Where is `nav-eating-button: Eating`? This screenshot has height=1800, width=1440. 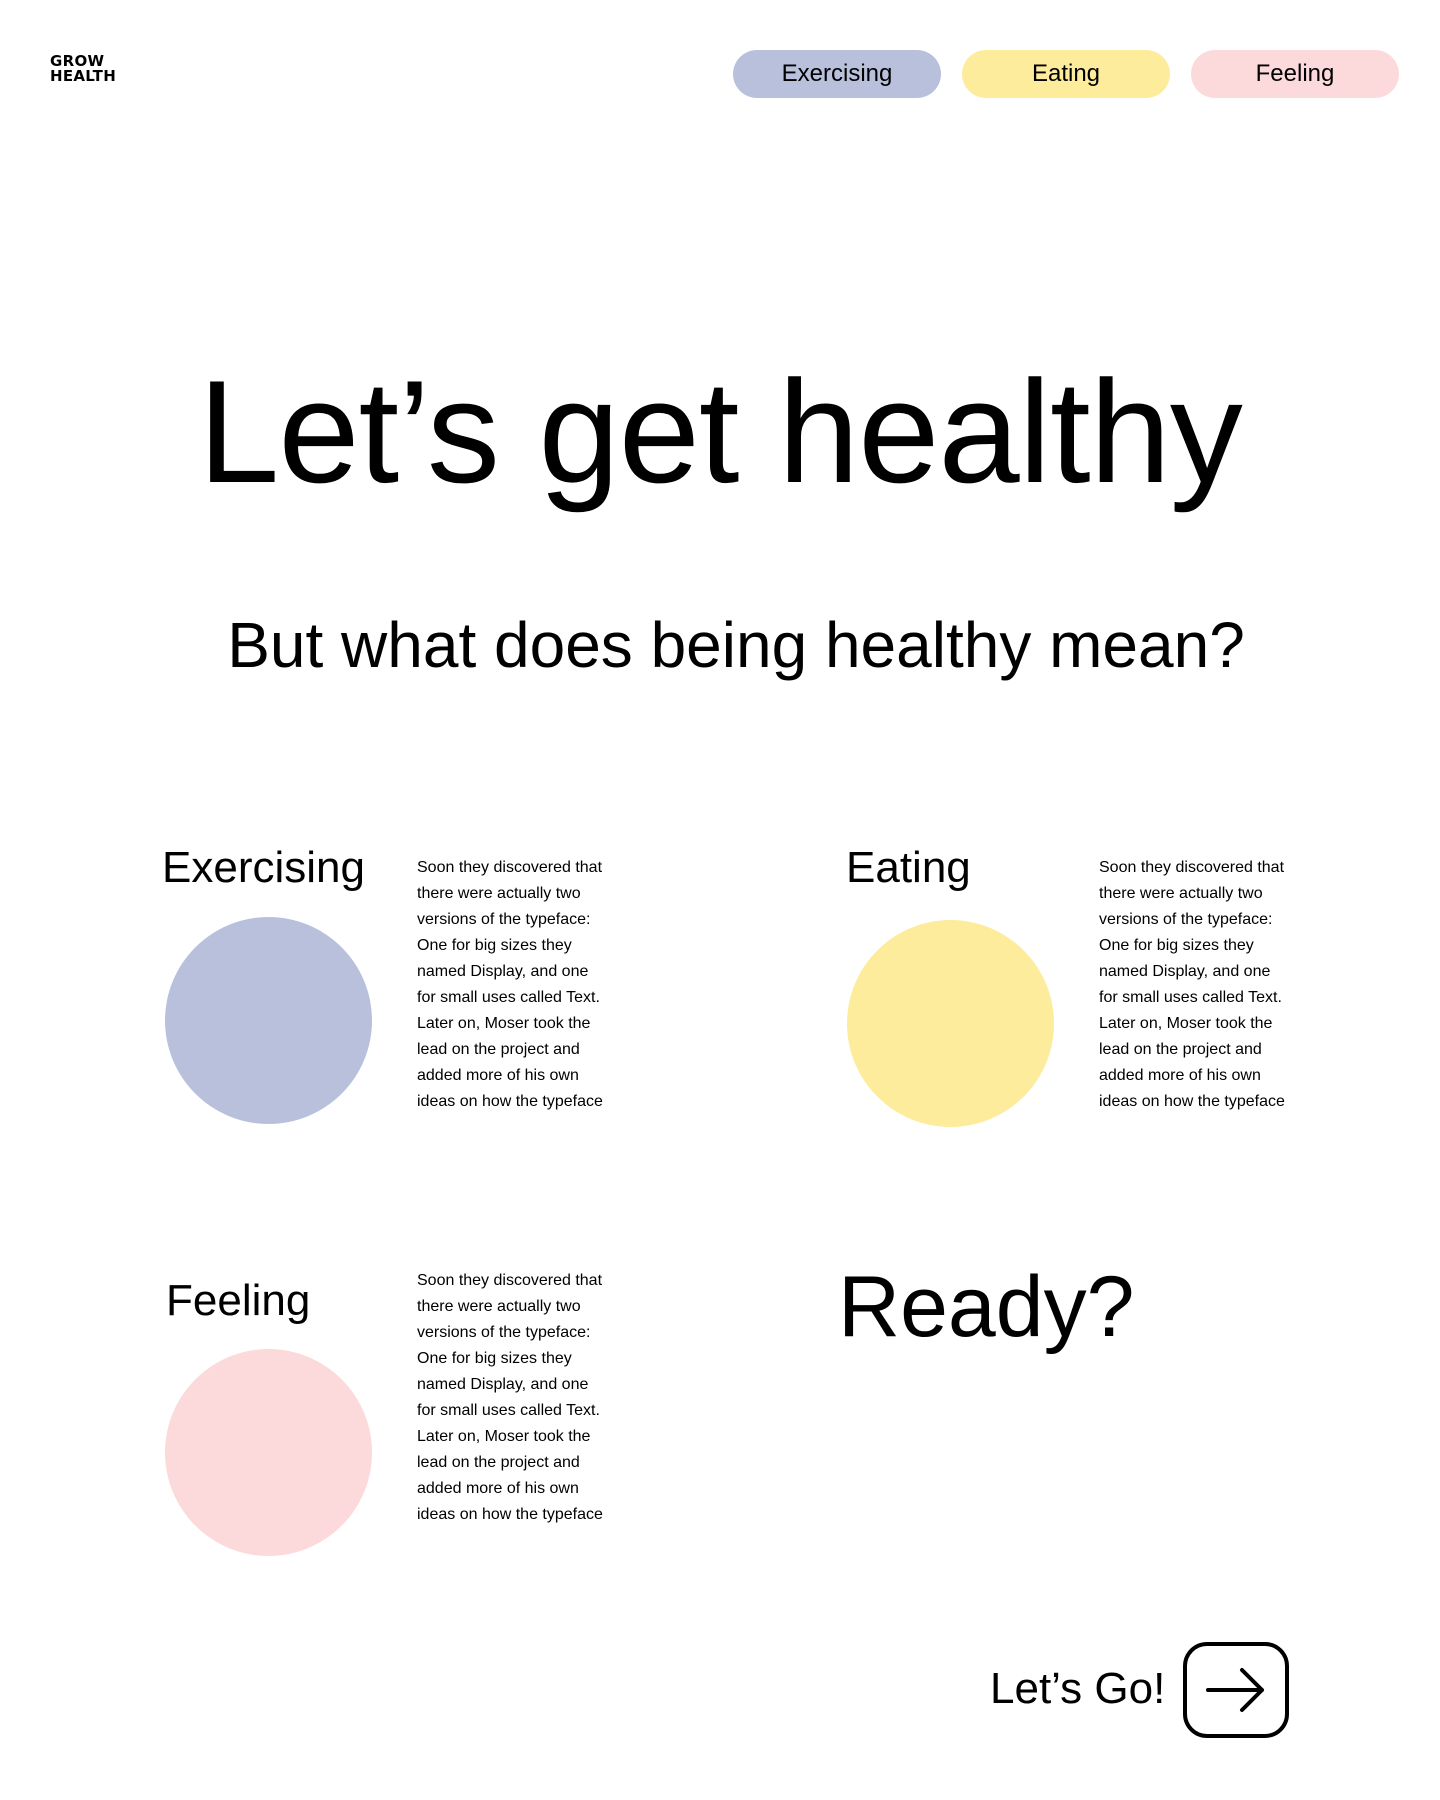 nav-eating-button: Eating is located at coordinates (1066, 74).